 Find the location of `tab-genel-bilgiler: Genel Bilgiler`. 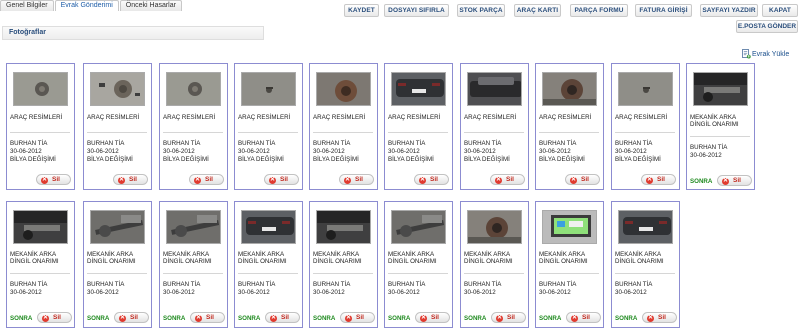

tab-genel-bilgiler: Genel Bilgiler is located at coordinates (27, 5).